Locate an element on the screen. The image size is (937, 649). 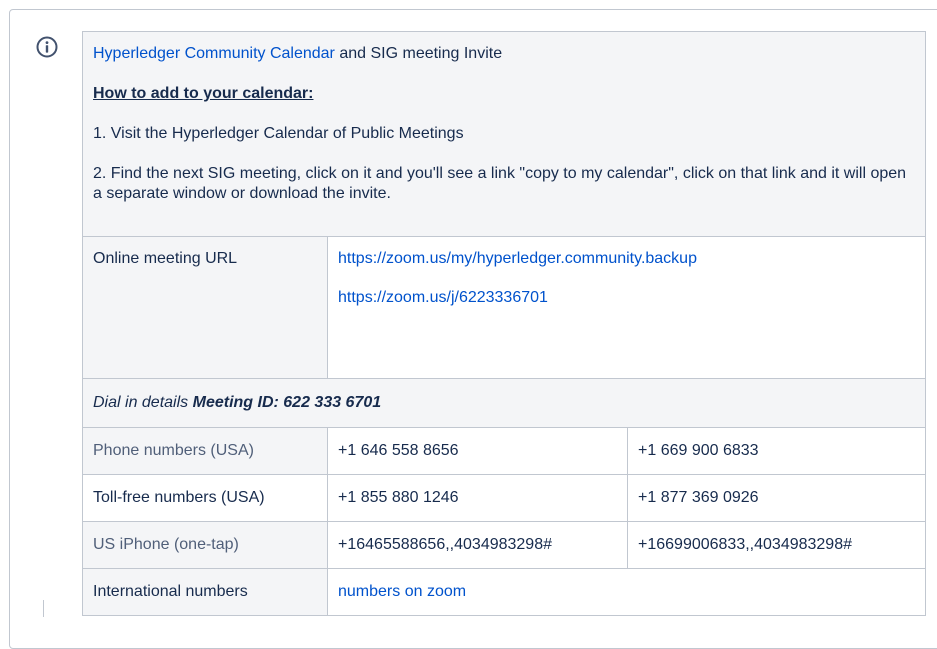
tollfree-number-a: +1 855 880 1246 is located at coordinates (477, 498).